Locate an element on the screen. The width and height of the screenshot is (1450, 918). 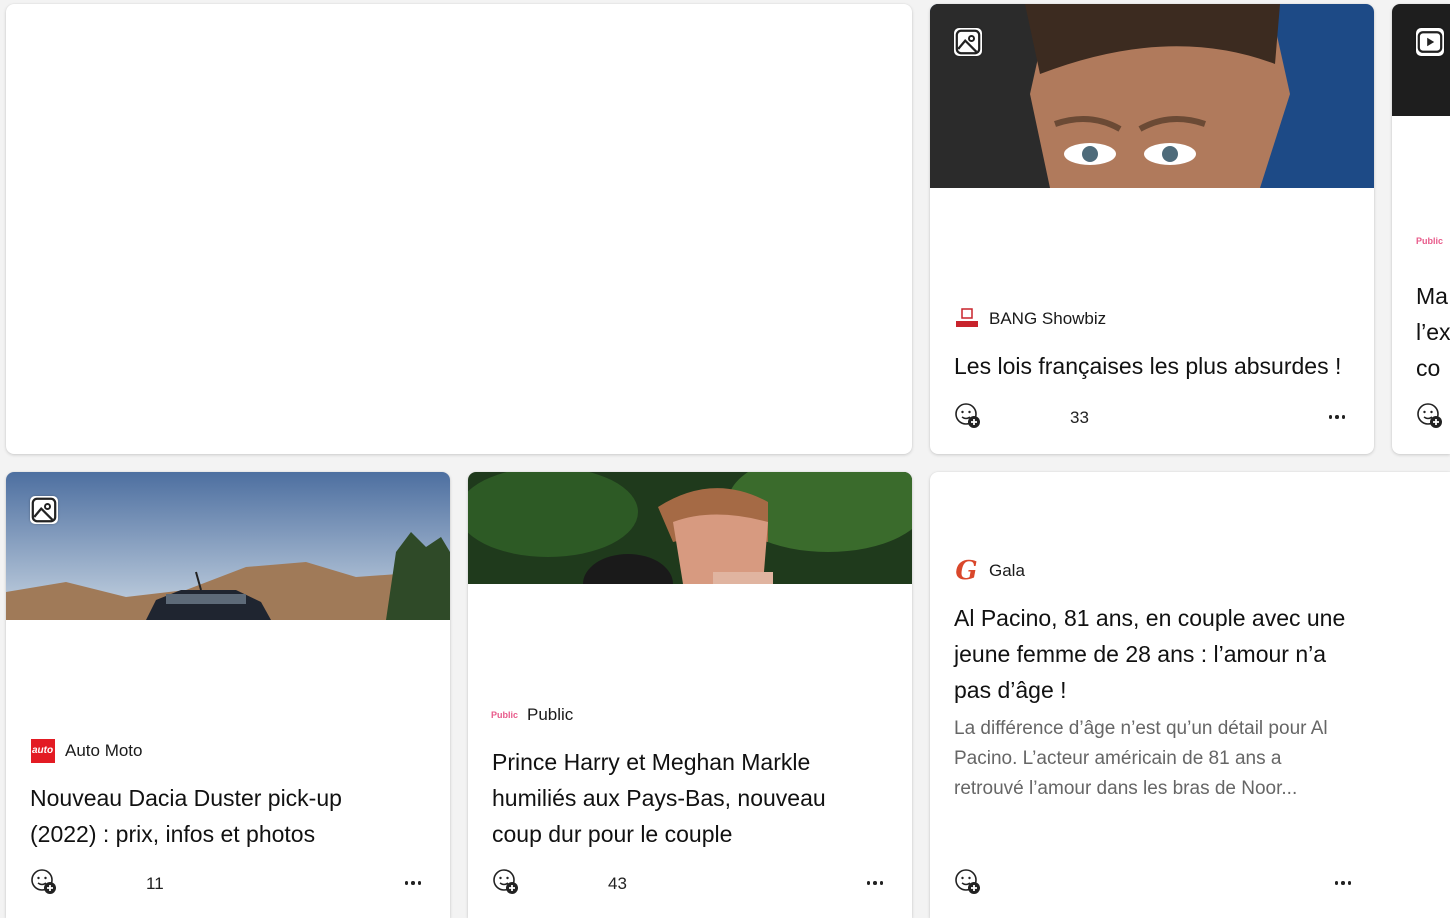
auto-moto-logo-text: auto is located at coordinates (42, 750).